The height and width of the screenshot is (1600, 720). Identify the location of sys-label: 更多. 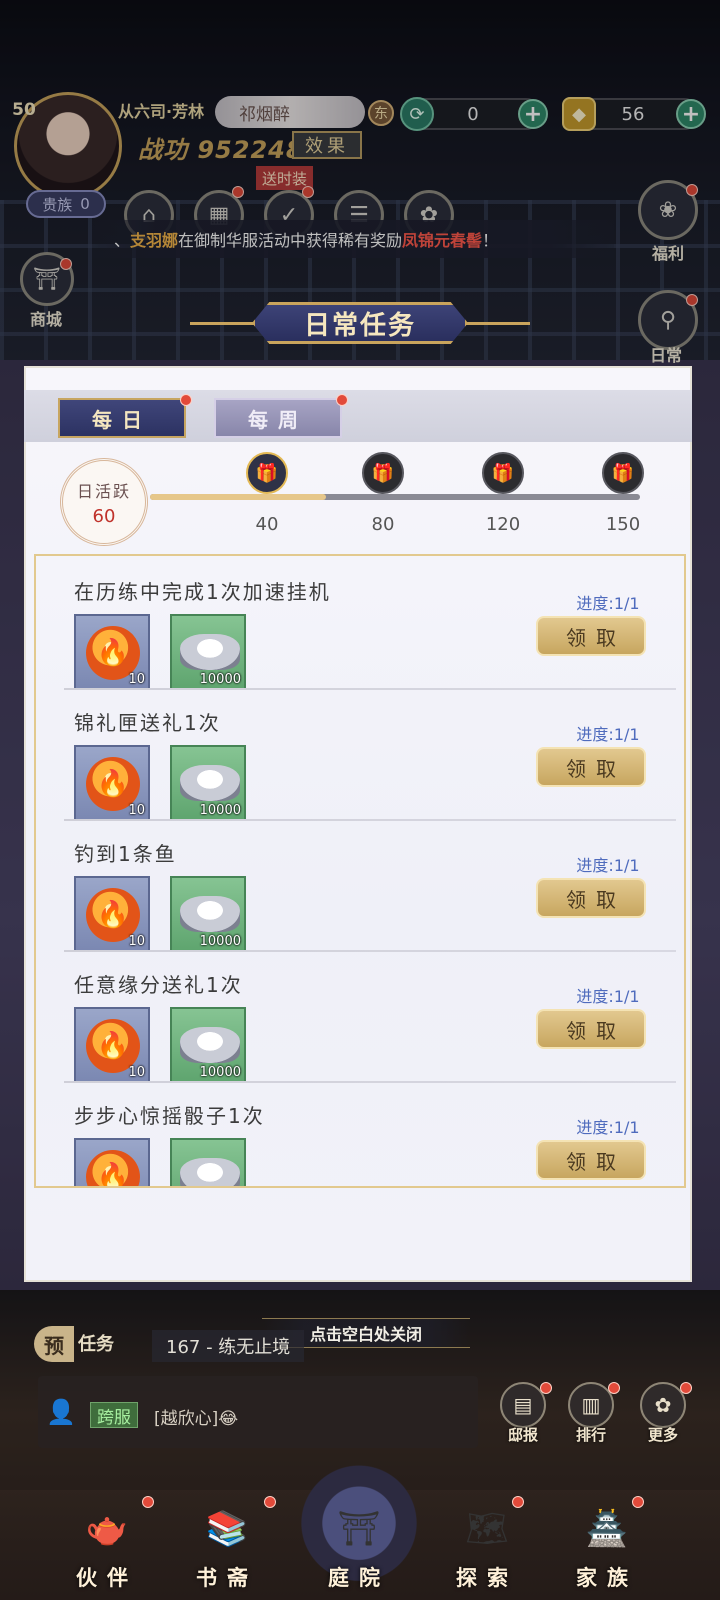
(662, 1435).